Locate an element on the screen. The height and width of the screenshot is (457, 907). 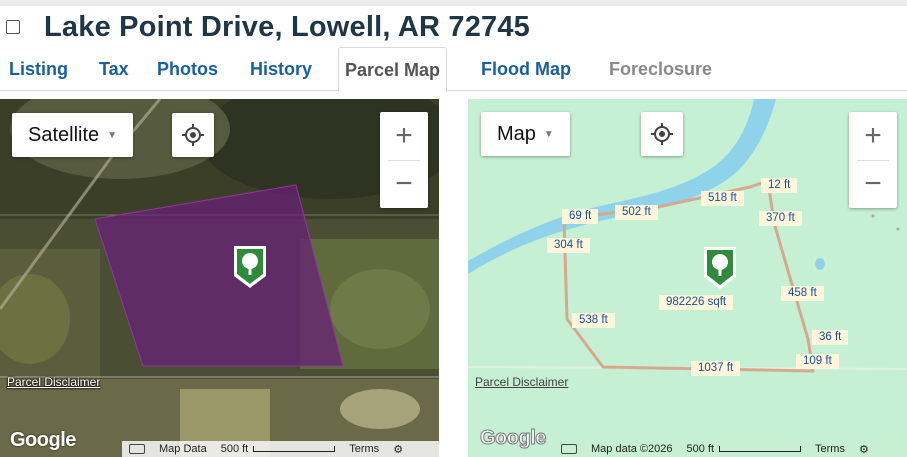
dimension-label-69ft: 69 ft is located at coordinates (580, 216).